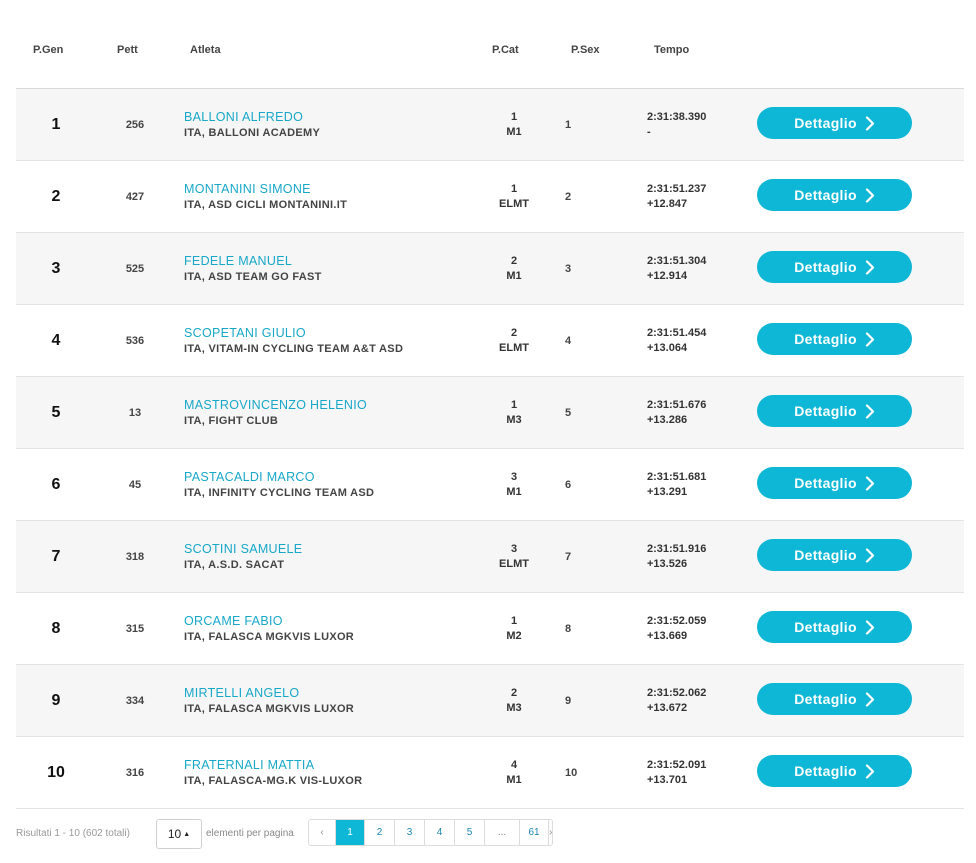  What do you see at coordinates (73, 833) in the screenshot?
I see `results-count: Risultati 1 - 10 (602 totali)` at bounding box center [73, 833].